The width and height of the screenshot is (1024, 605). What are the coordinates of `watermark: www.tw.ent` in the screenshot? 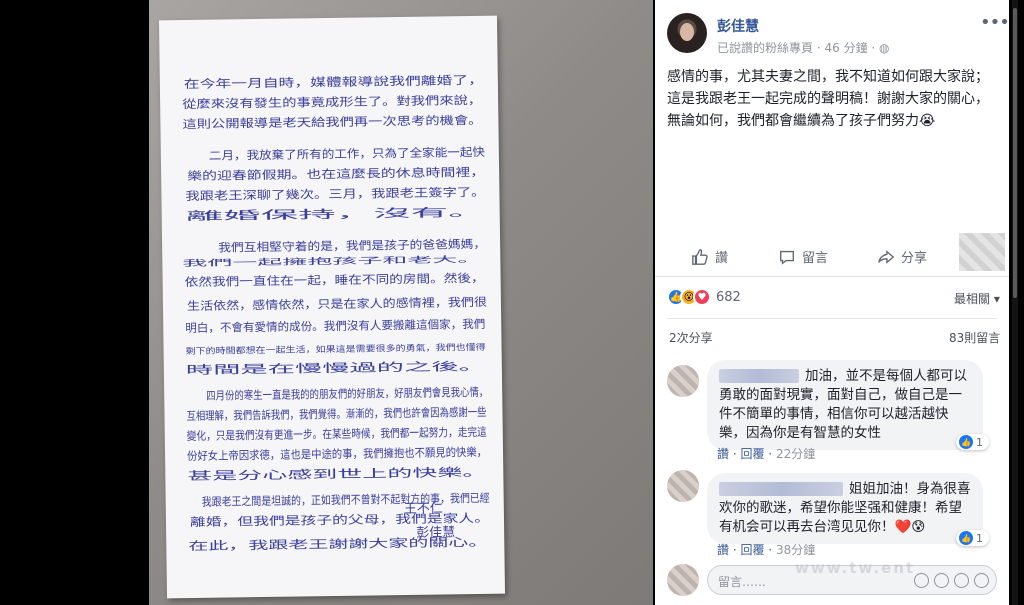 It's located at (855, 568).